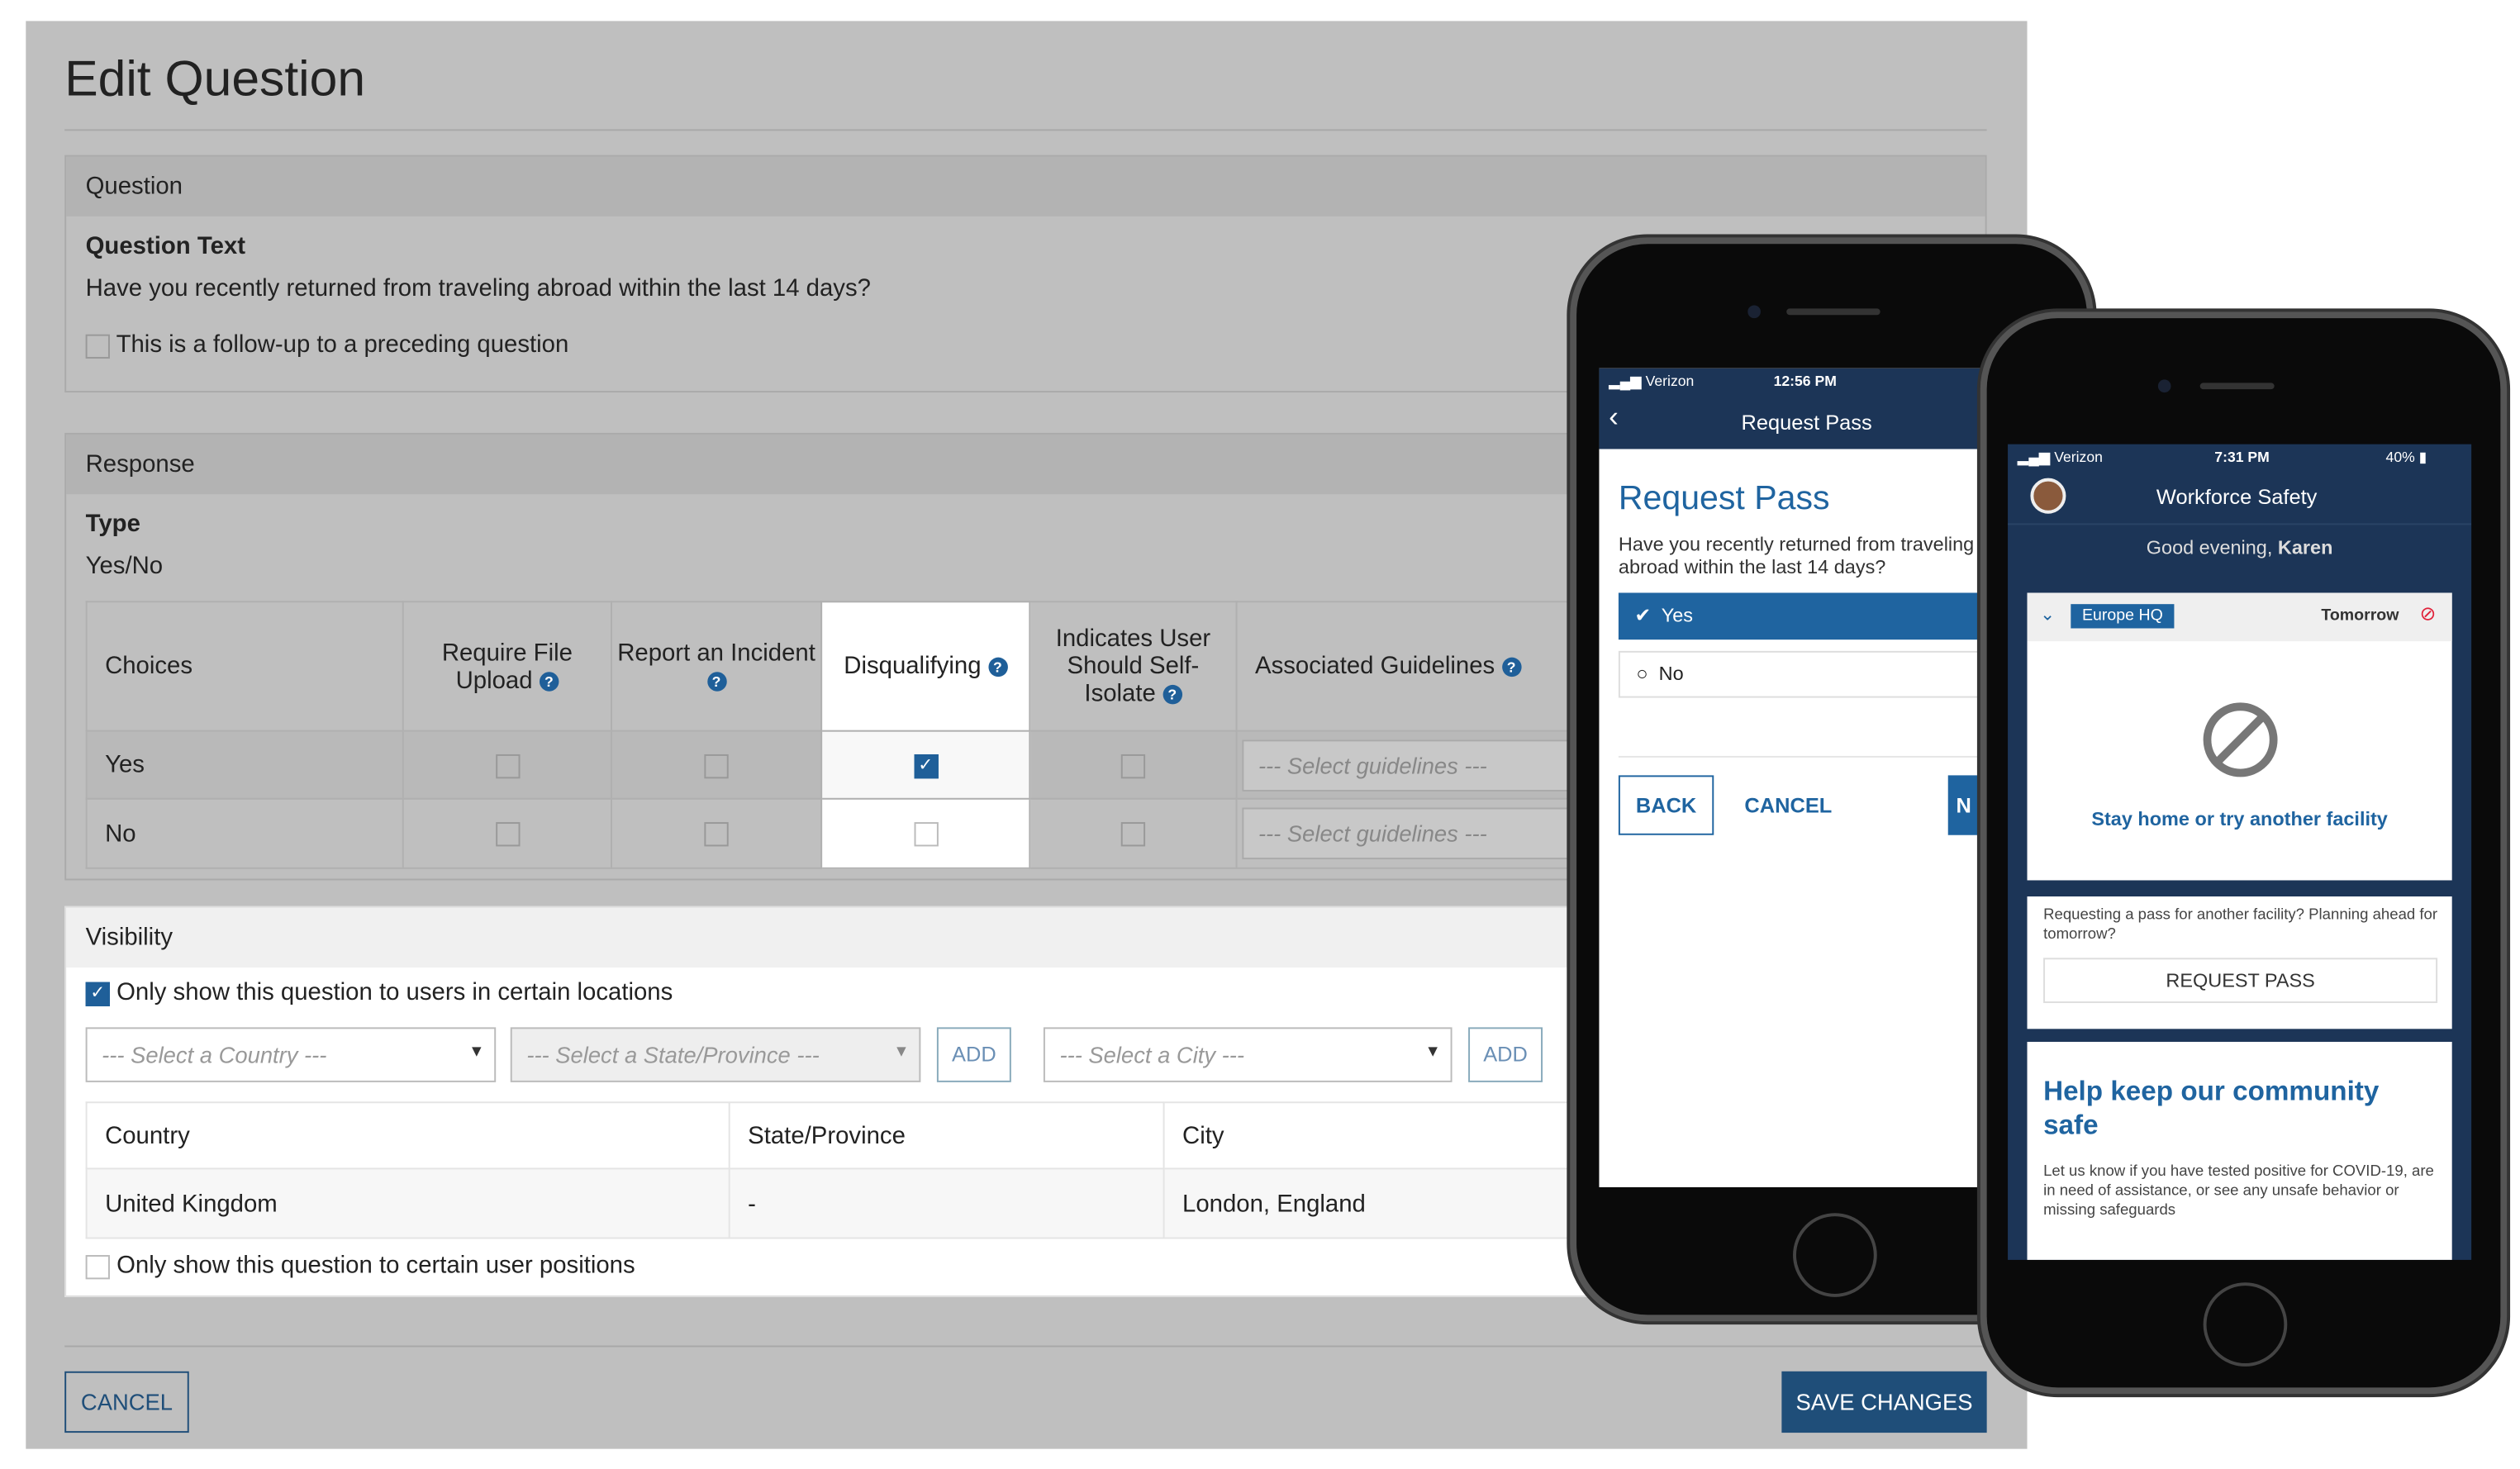 The height and width of the screenshot is (1469, 2520). I want to click on question-header: Question, so click(1025, 186).